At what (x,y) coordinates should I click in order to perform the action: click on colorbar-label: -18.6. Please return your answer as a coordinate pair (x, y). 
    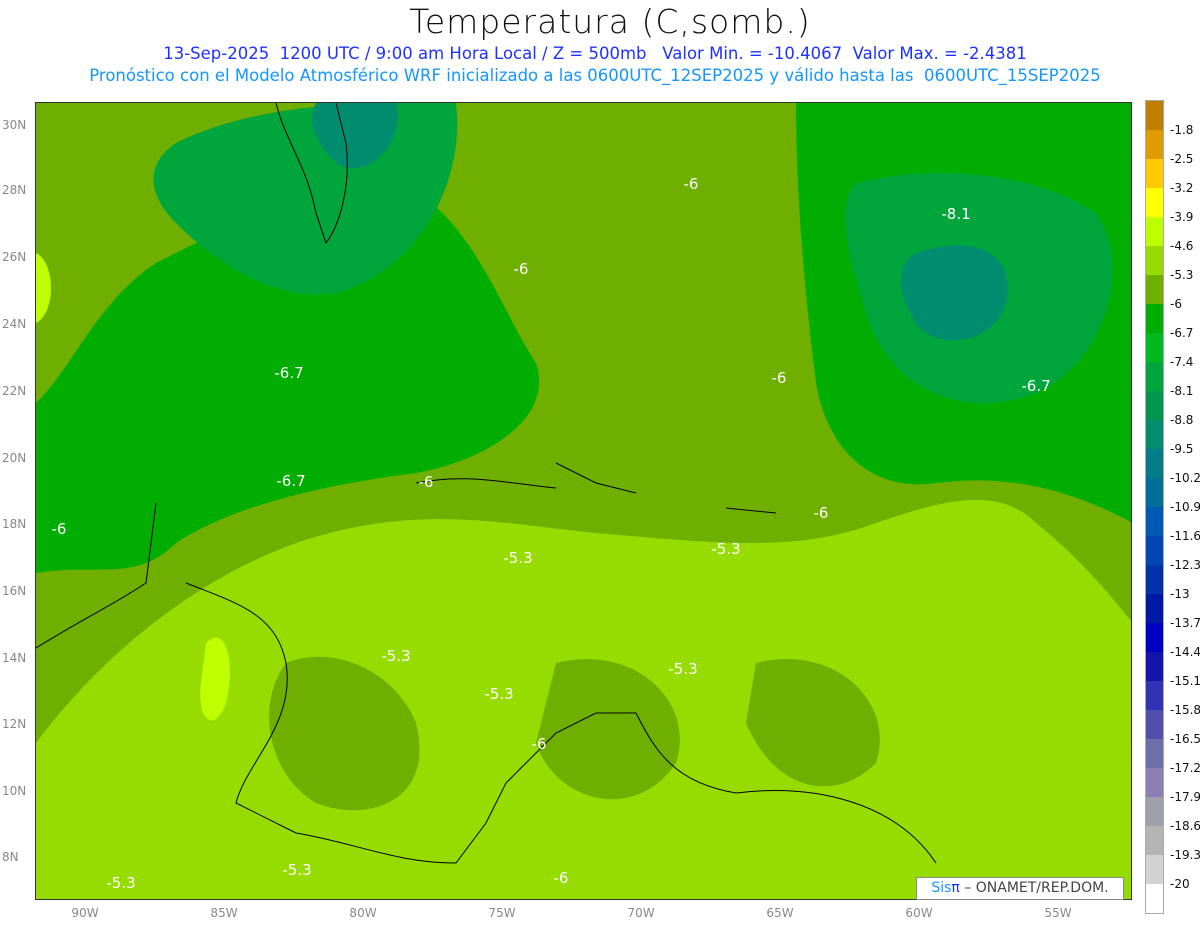
    Looking at the image, I should click on (1185, 826).